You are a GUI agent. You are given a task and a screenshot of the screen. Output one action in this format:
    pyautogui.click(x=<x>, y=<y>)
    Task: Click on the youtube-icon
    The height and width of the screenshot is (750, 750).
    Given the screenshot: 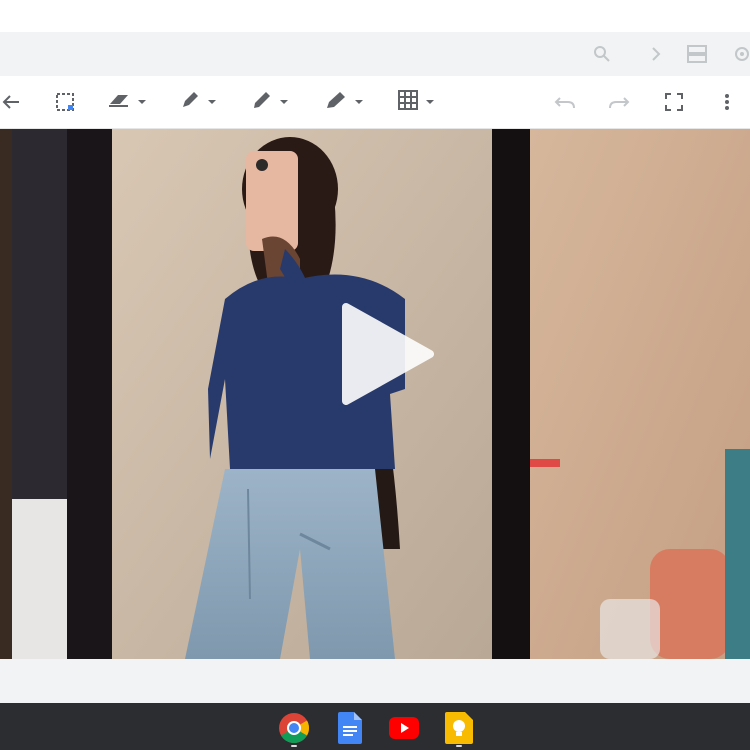 What is the action you would take?
    pyautogui.click(x=404, y=728)
    